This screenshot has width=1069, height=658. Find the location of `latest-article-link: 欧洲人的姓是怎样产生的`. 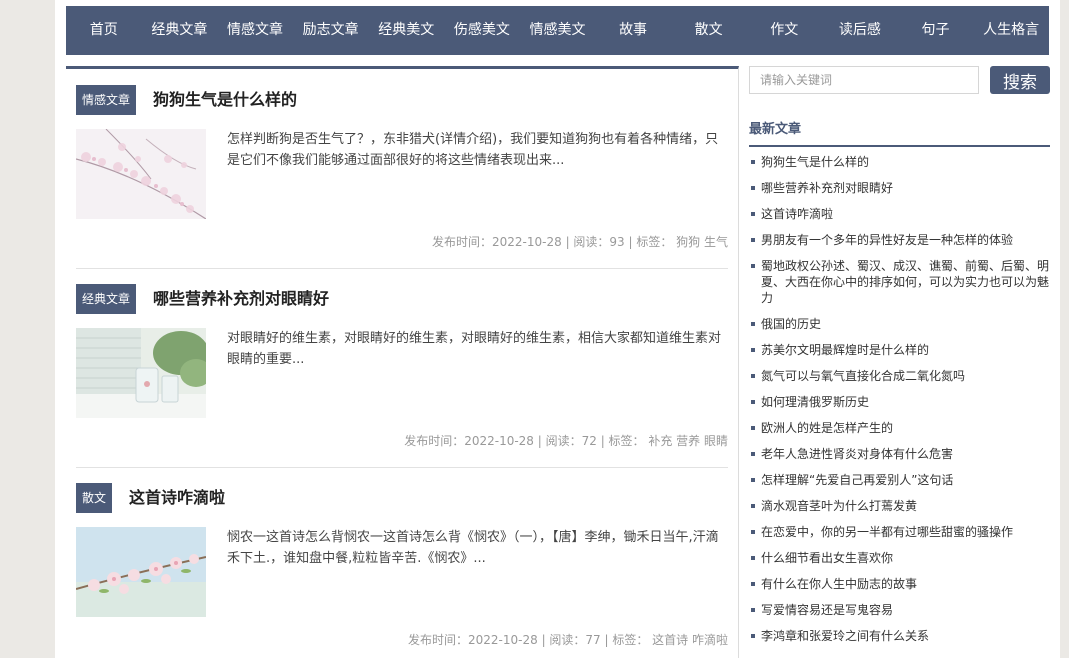

latest-article-link: 欧洲人的姓是怎样产生的 is located at coordinates (827, 428).